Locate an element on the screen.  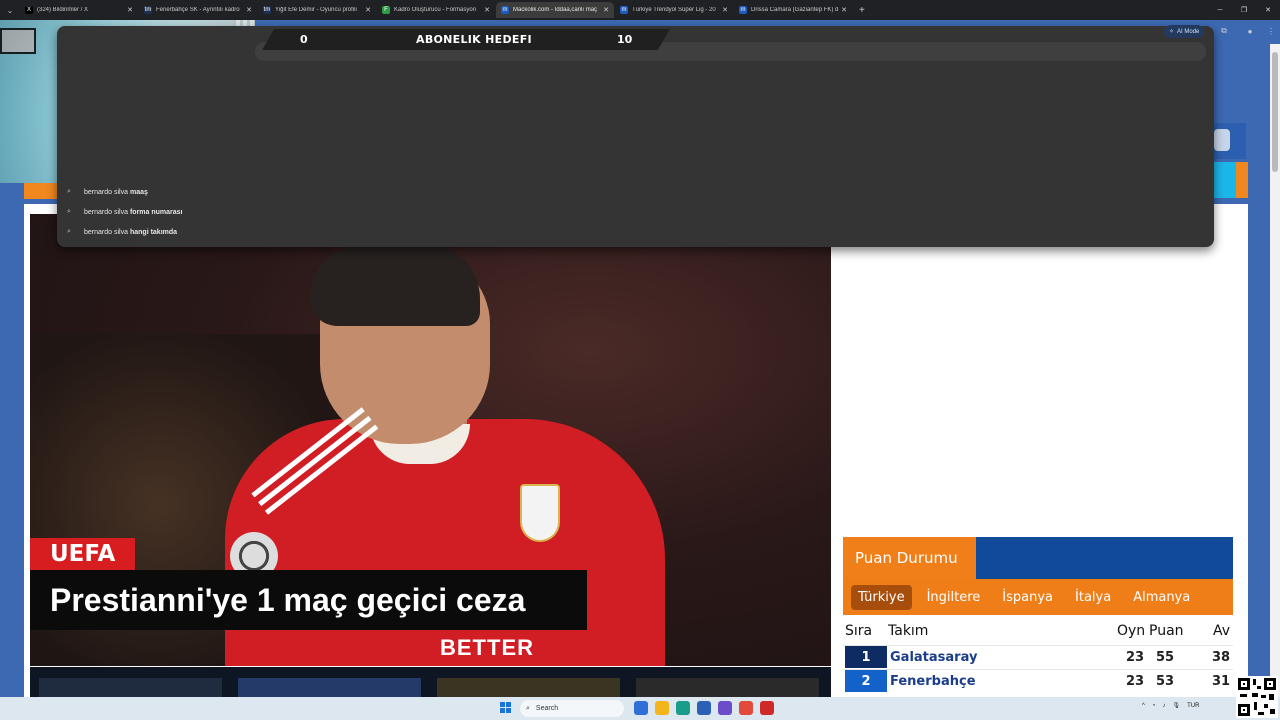
col-team: Takım is located at coordinates (908, 631).